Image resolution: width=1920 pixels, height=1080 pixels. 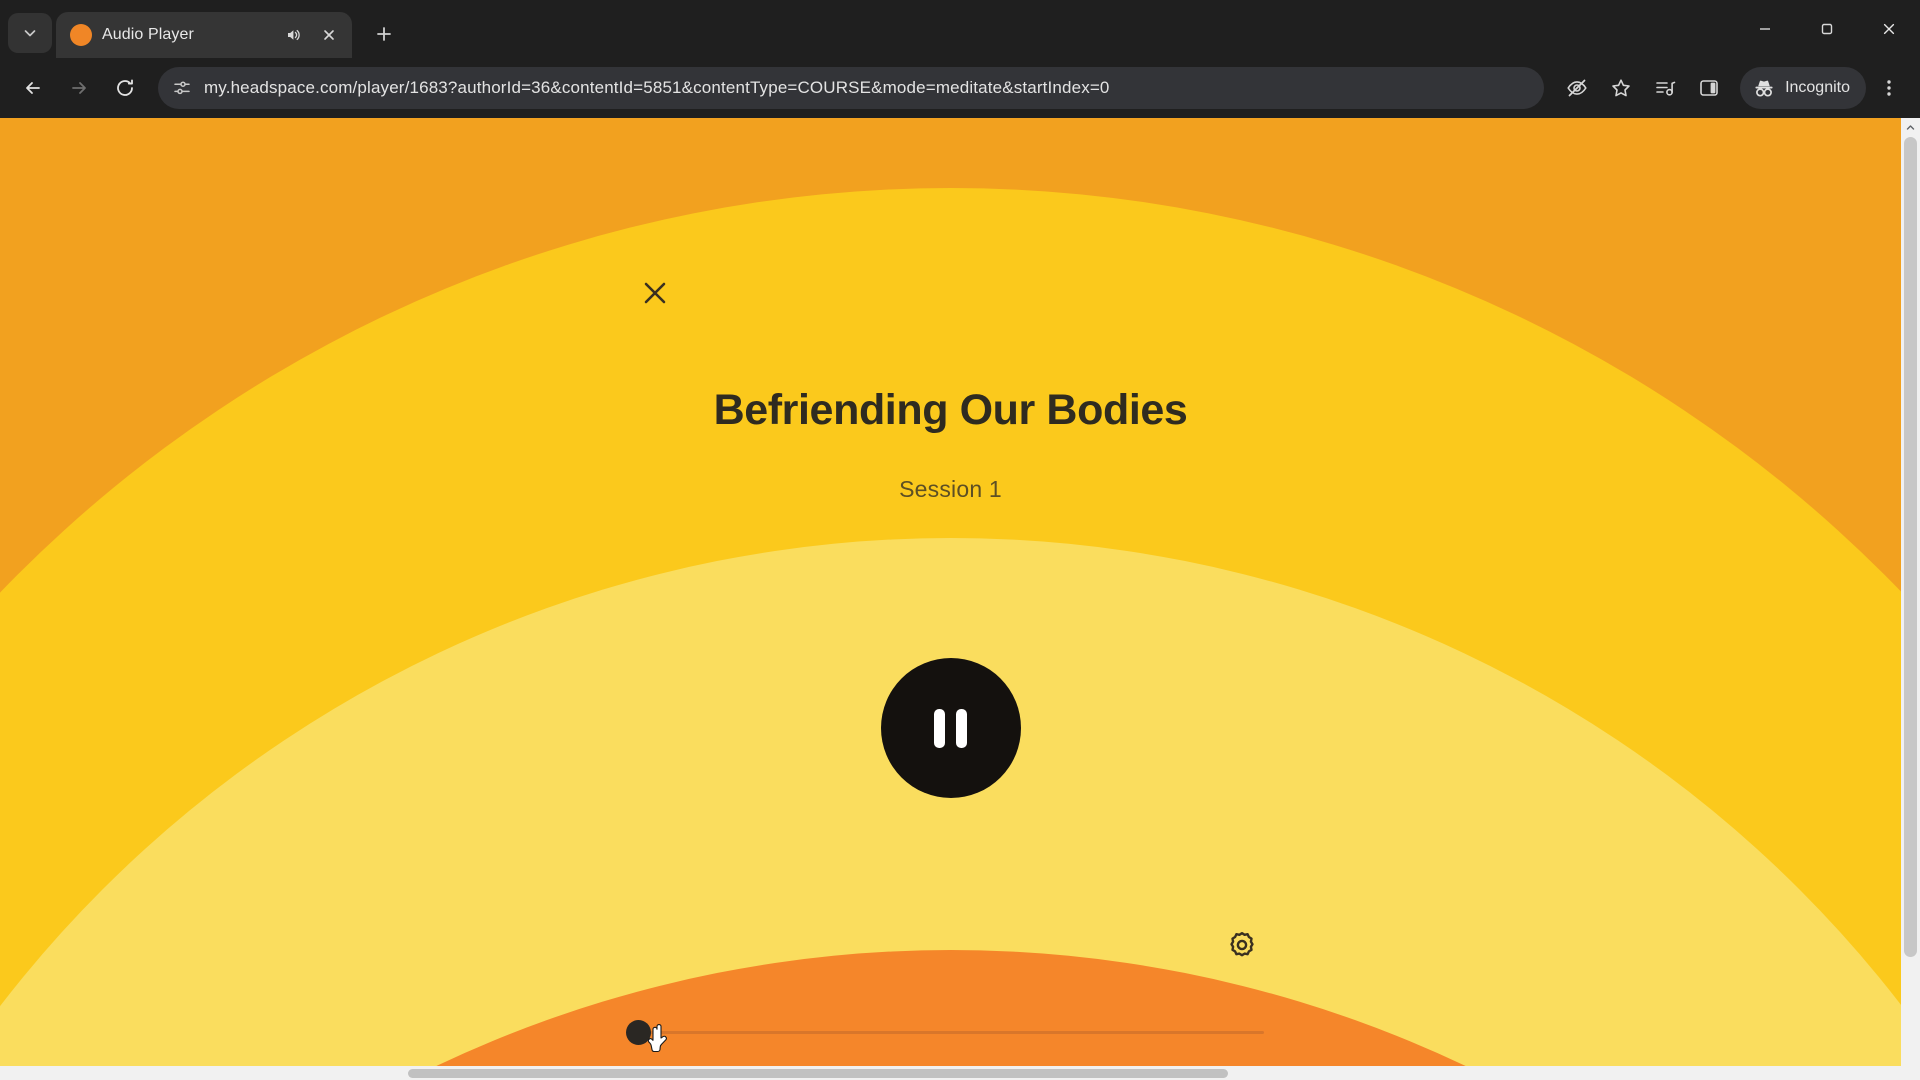 I want to click on media-controls-button, so click(x=1665, y=88).